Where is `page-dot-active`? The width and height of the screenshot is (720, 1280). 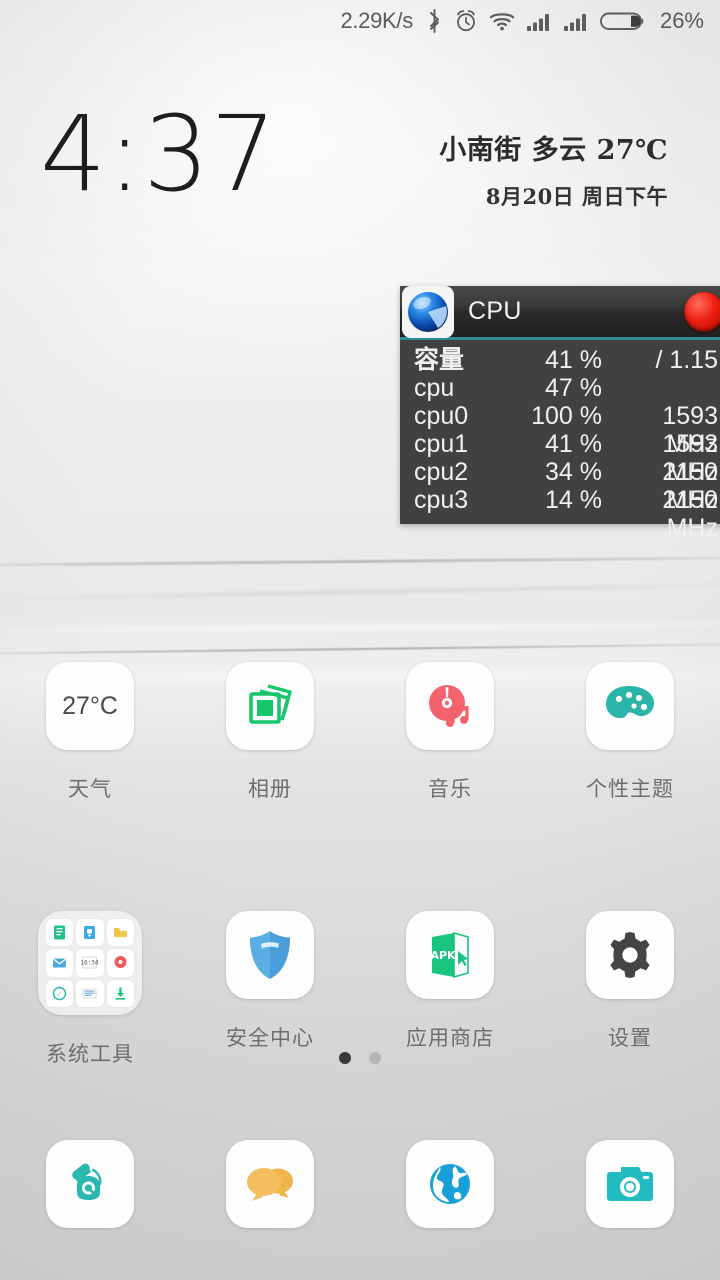
page-dot-active is located at coordinates (345, 1058).